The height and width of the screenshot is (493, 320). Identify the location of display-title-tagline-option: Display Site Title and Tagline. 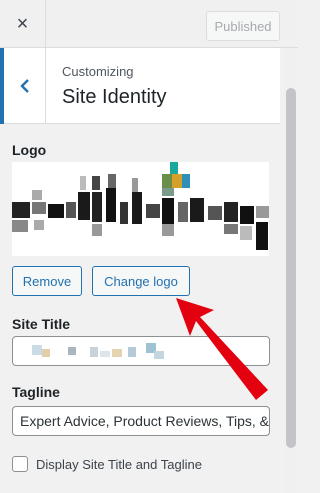
(107, 464).